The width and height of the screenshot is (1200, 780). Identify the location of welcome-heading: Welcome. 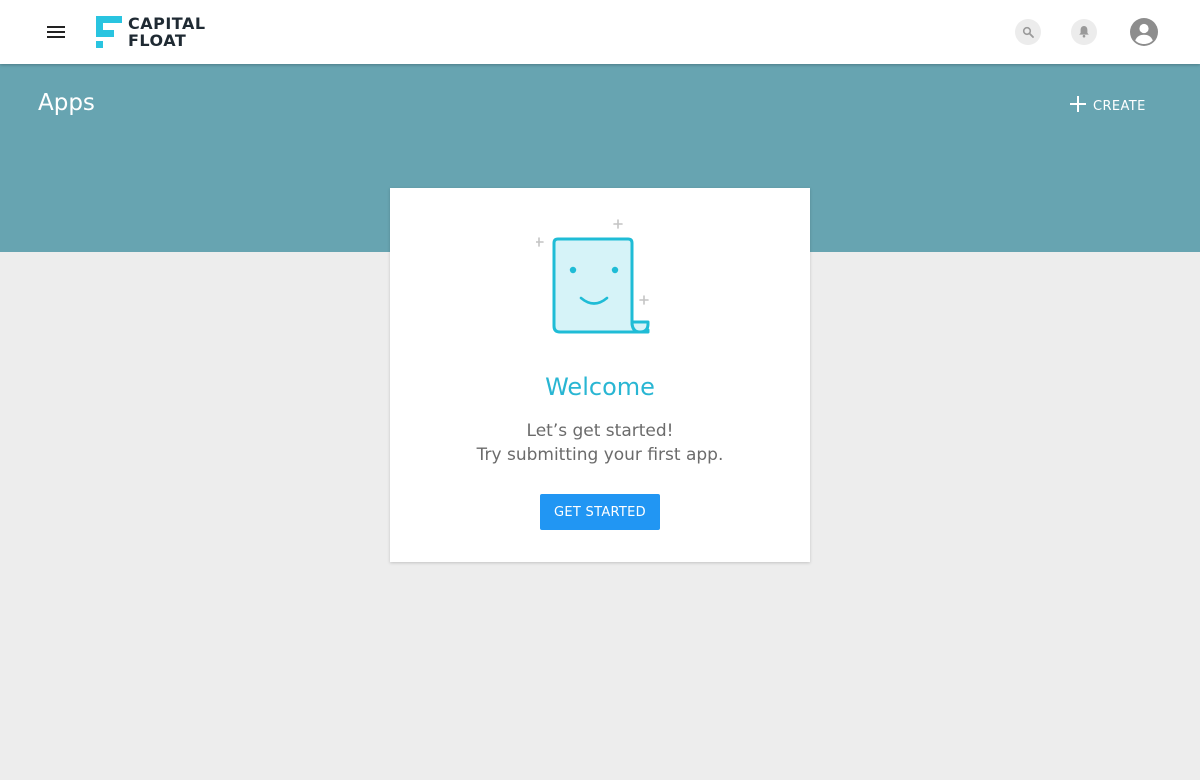
(600, 387).